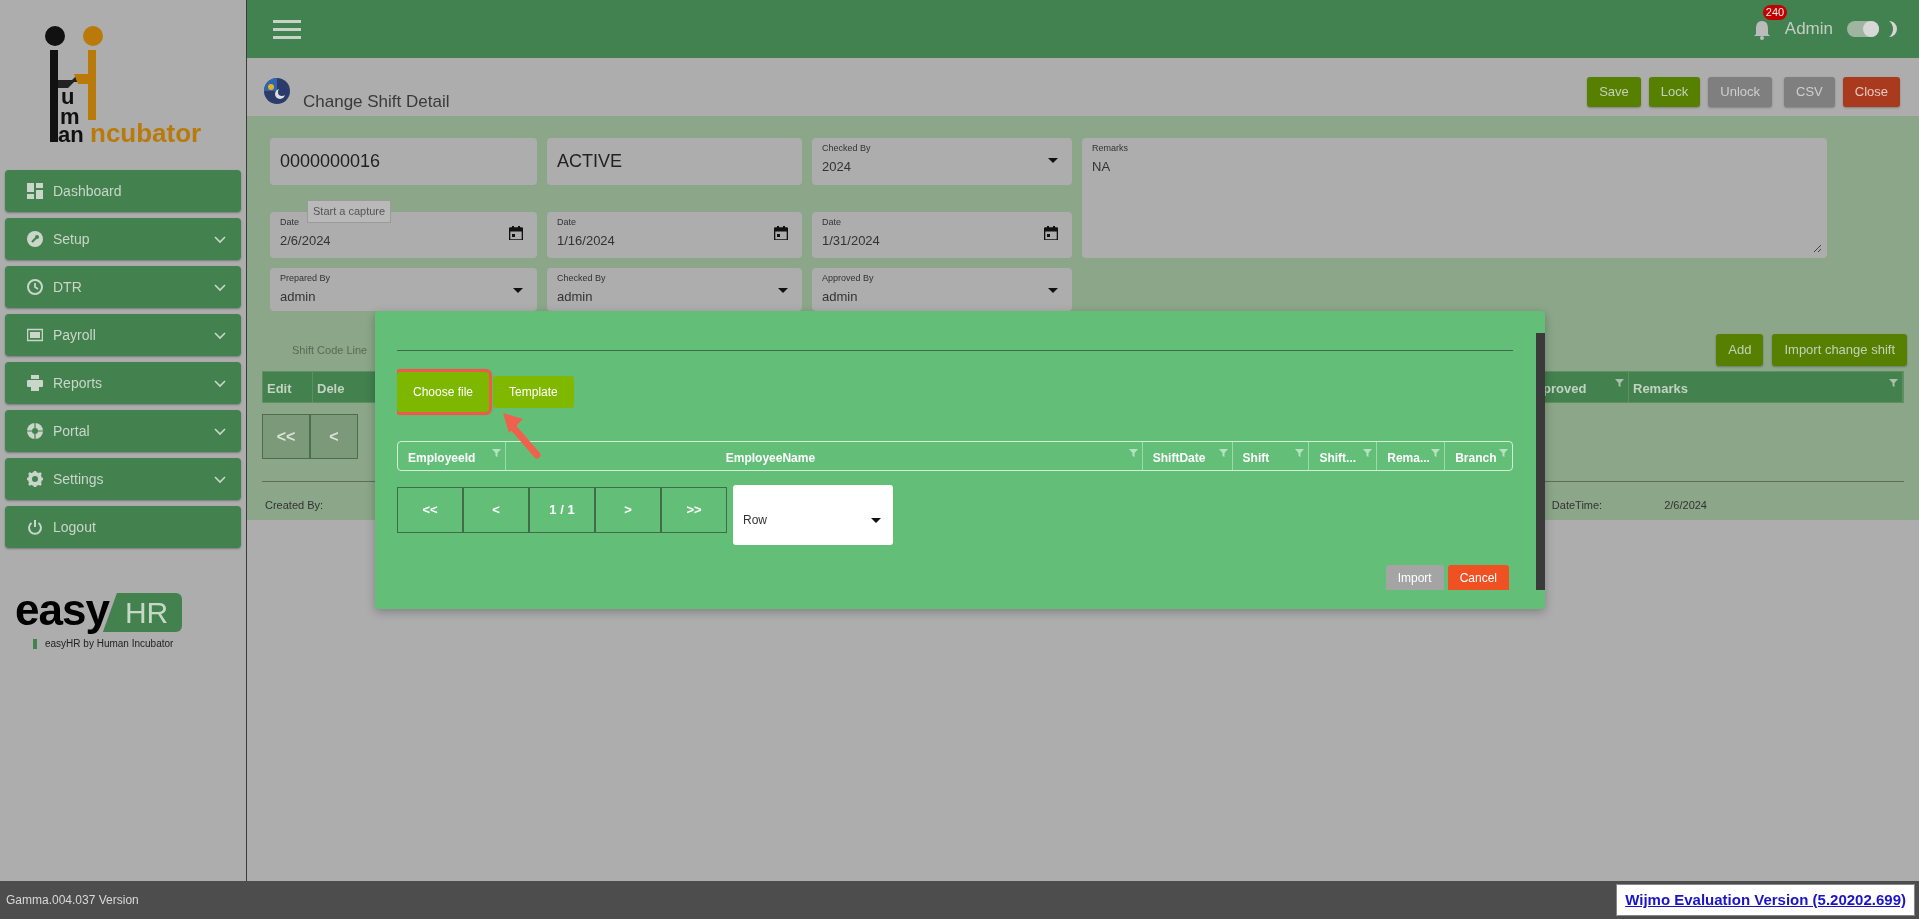  Describe the element at coordinates (349, 211) in the screenshot. I see `tooltip: Start a capture` at that location.